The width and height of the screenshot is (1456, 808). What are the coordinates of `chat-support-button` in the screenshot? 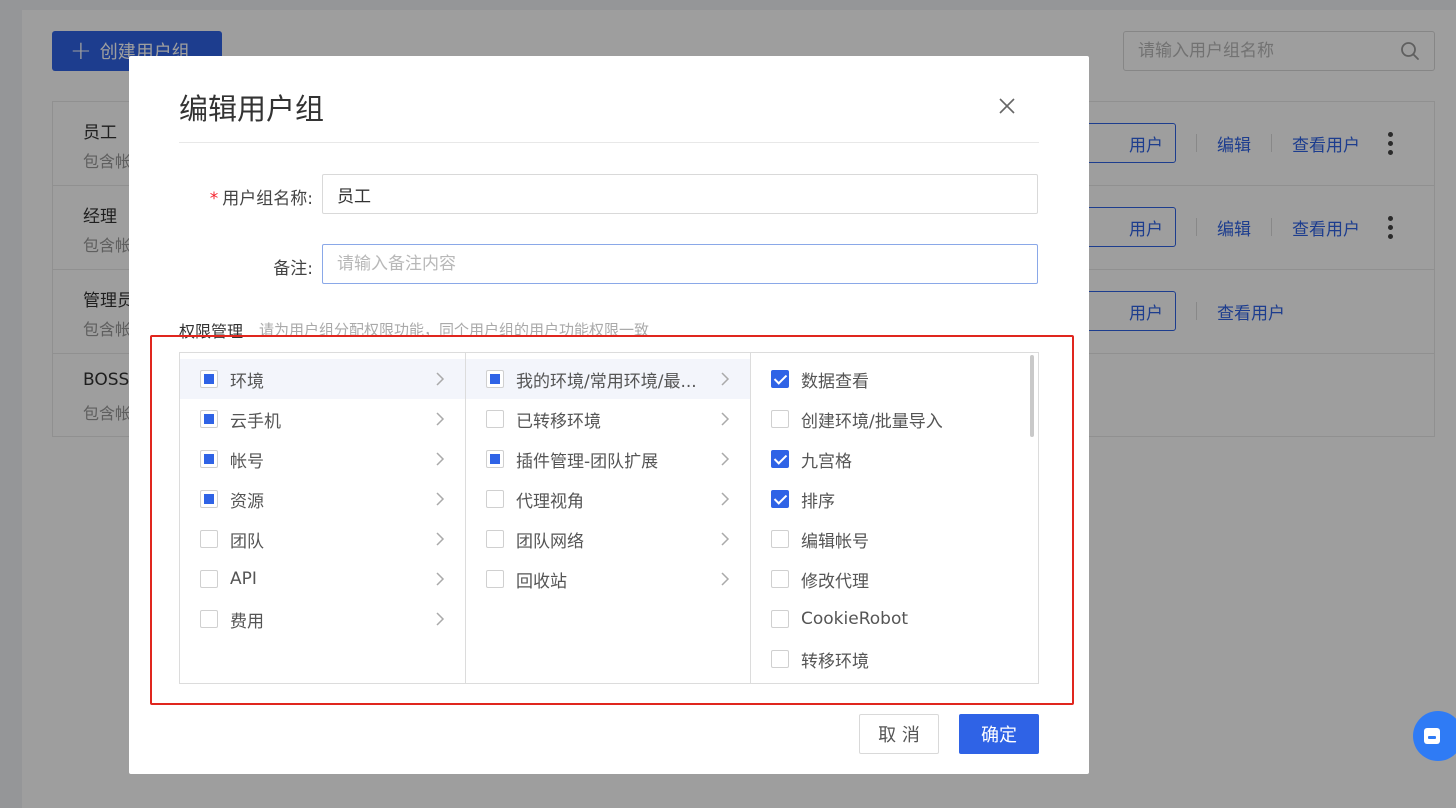 It's located at (1434, 736).